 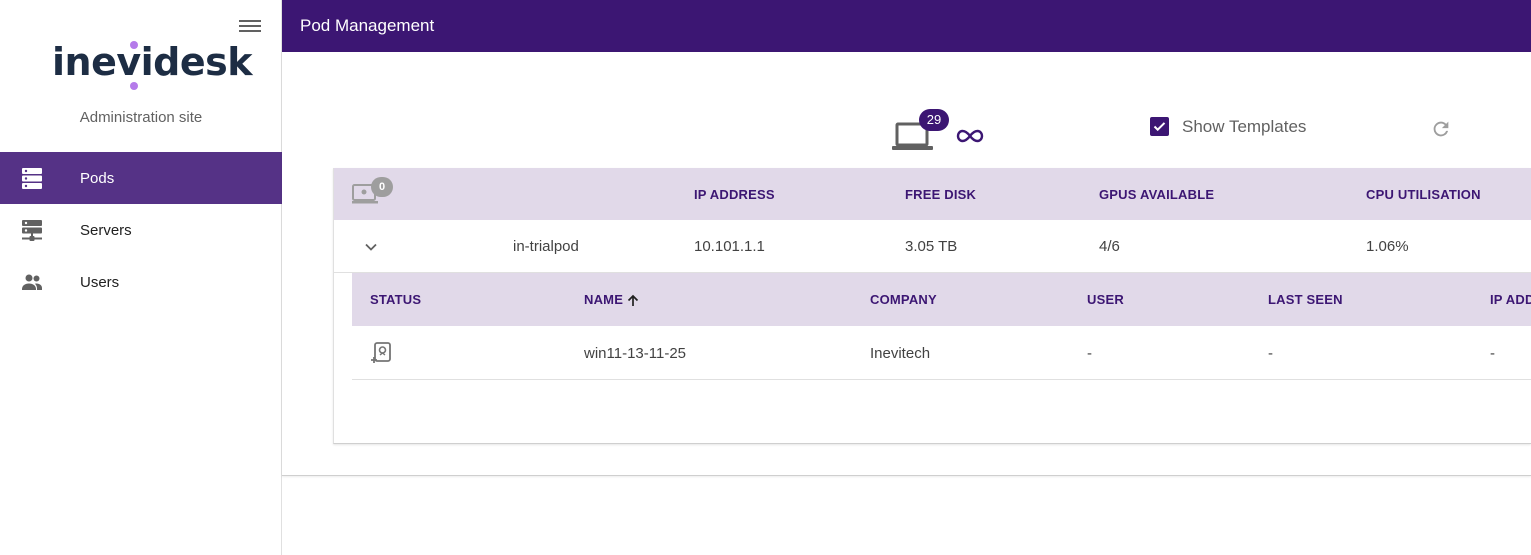 I want to click on server-network-icon, so click(x=32, y=230).